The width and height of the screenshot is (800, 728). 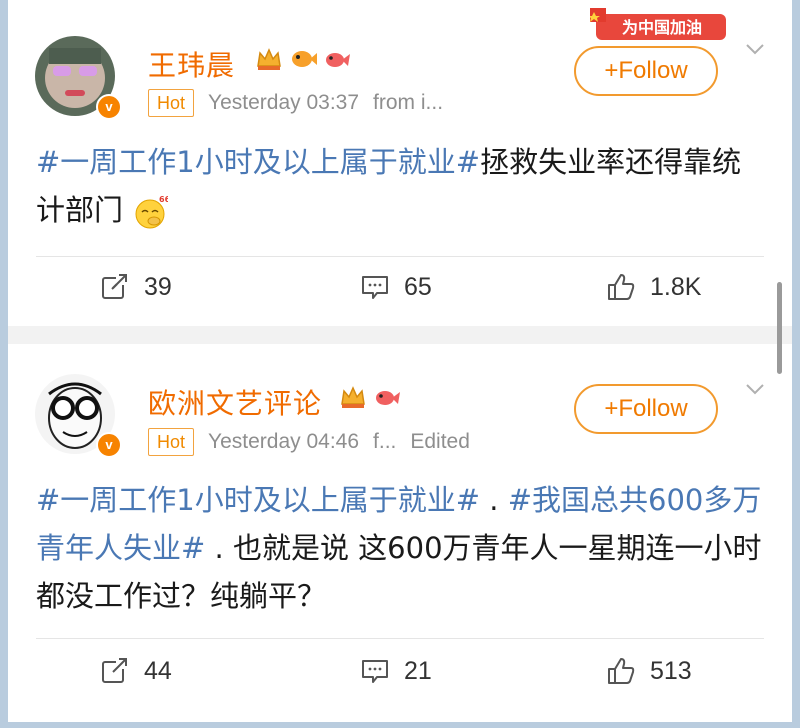 What do you see at coordinates (671, 670) in the screenshot?
I see `like-count: 513` at bounding box center [671, 670].